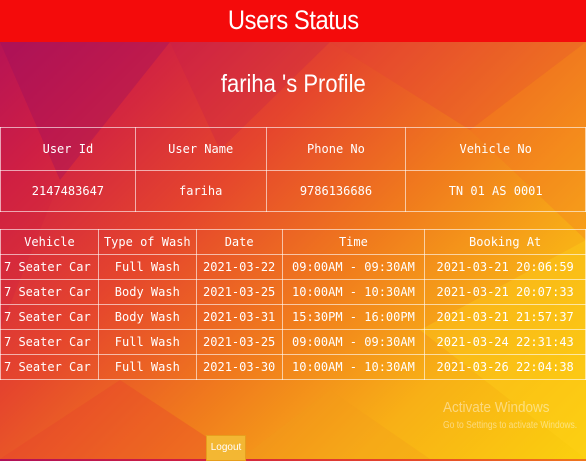 The image size is (586, 461). What do you see at coordinates (495, 191) in the screenshot?
I see `vehicle-no-value: TN 01 AS 0001` at bounding box center [495, 191].